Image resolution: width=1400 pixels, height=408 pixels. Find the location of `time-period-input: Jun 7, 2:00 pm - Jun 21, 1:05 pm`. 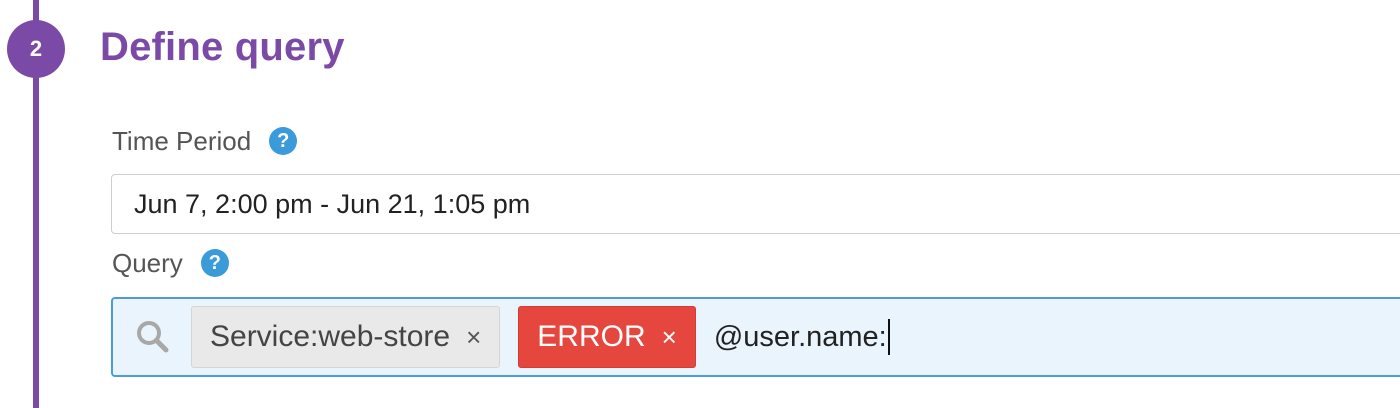

time-period-input: Jun 7, 2:00 pm - Jun 21, 1:05 pm is located at coordinates (755, 204).